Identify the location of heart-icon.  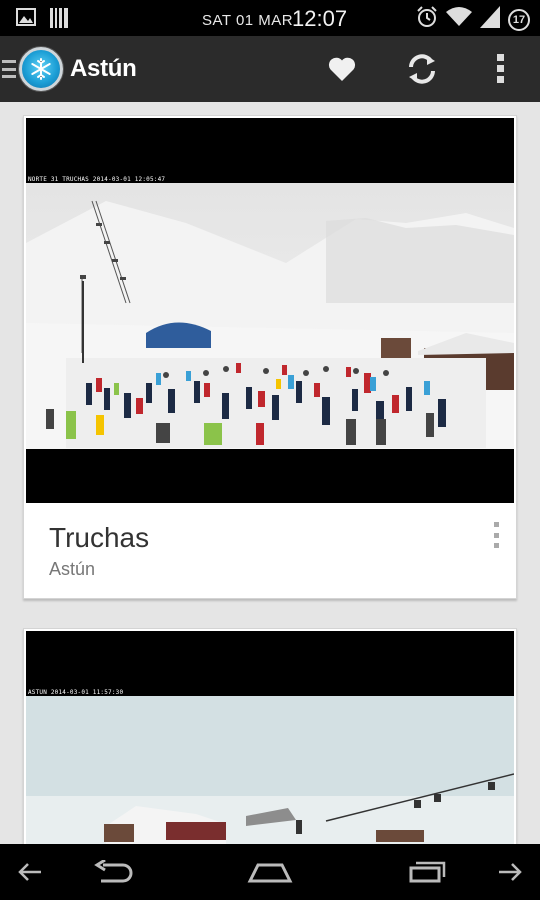
(342, 69).